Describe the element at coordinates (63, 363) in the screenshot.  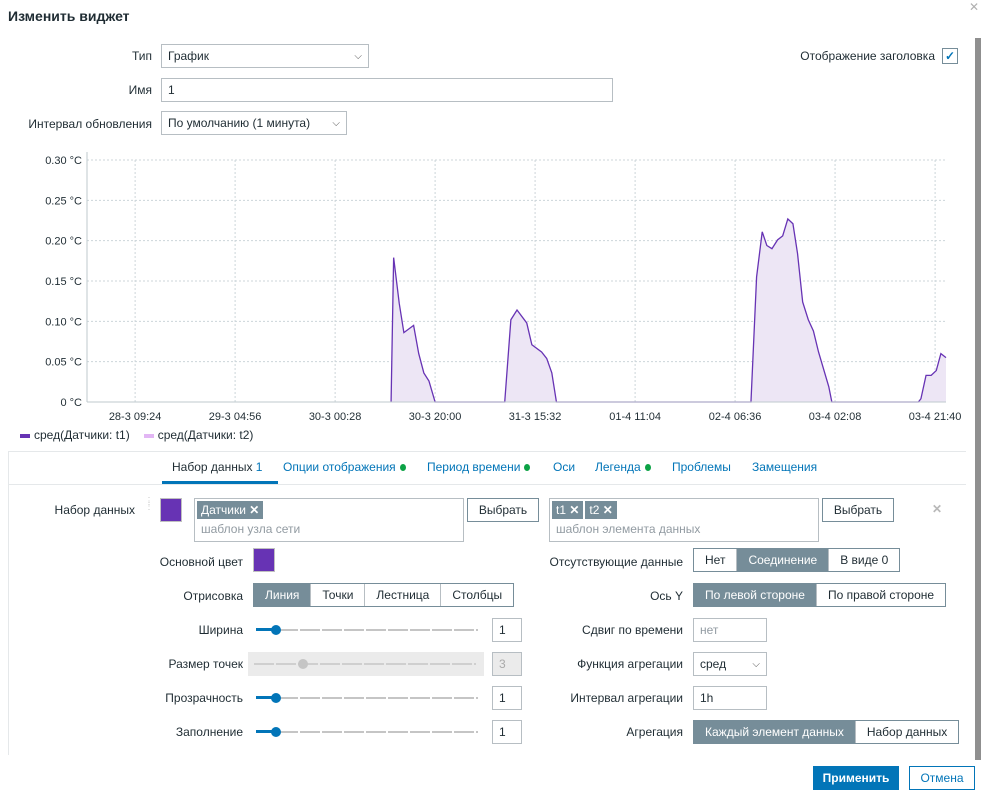
I see `y-tick-label: 0.05 °C` at that location.